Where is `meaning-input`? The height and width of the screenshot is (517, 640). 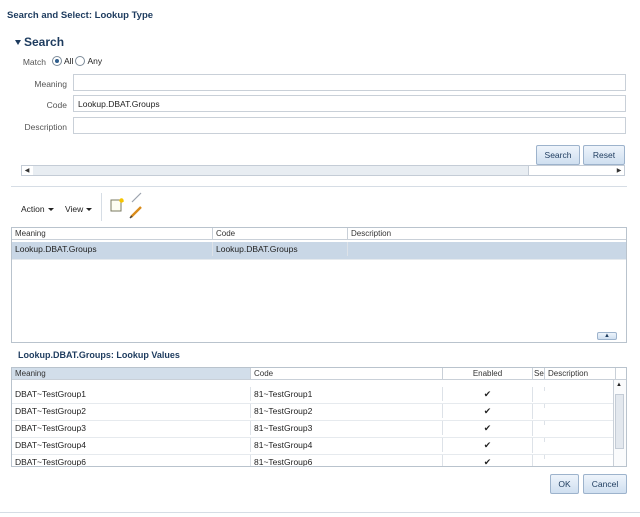 meaning-input is located at coordinates (349, 82).